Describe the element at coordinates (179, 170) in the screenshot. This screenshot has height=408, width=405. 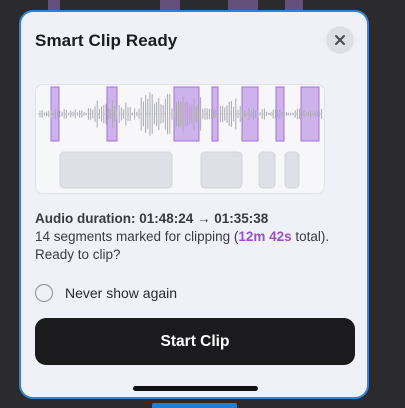
I see `segment-blocks` at that location.